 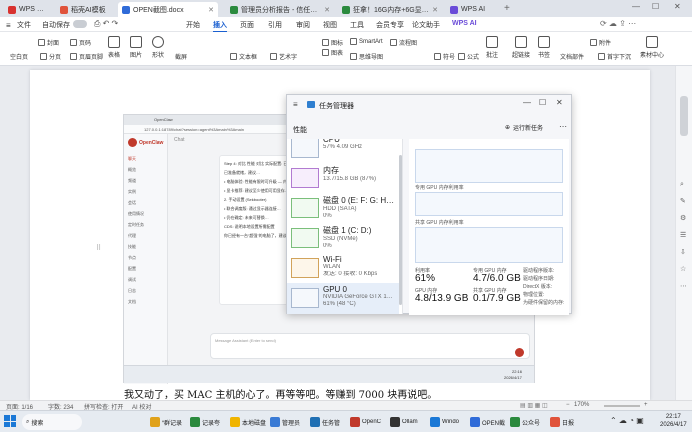 What do you see at coordinates (136, 214) in the screenshot?
I see `openclaw-nav-item: 使用情况` at bounding box center [136, 214].